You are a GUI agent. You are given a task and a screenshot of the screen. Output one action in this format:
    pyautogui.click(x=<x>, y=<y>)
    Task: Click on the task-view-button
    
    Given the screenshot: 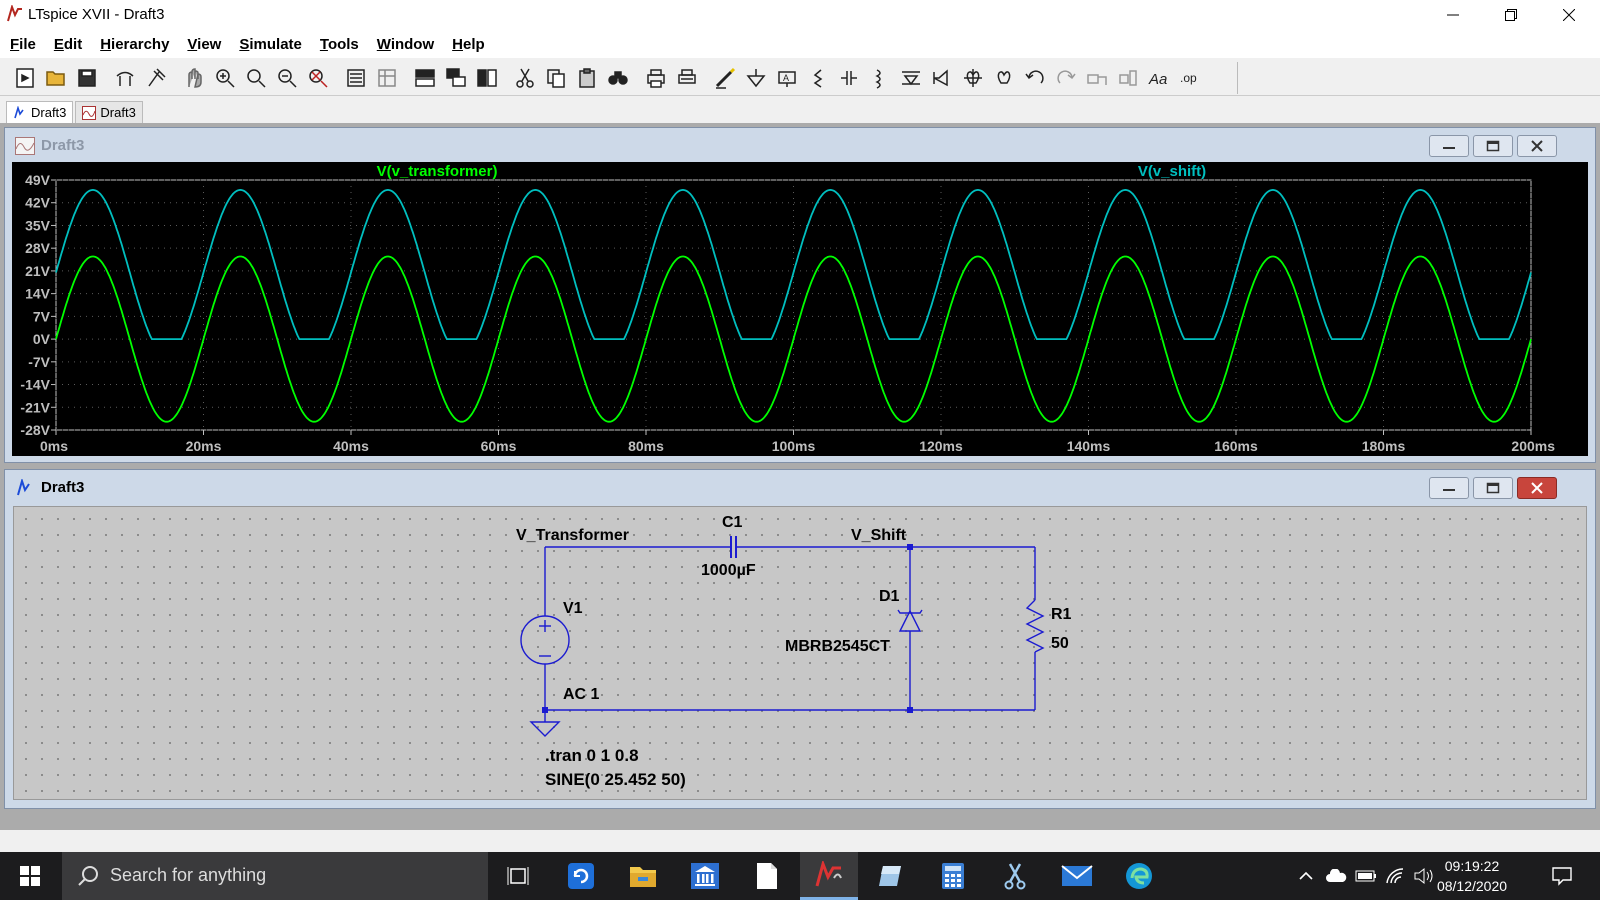 What is the action you would take?
    pyautogui.click(x=519, y=876)
    